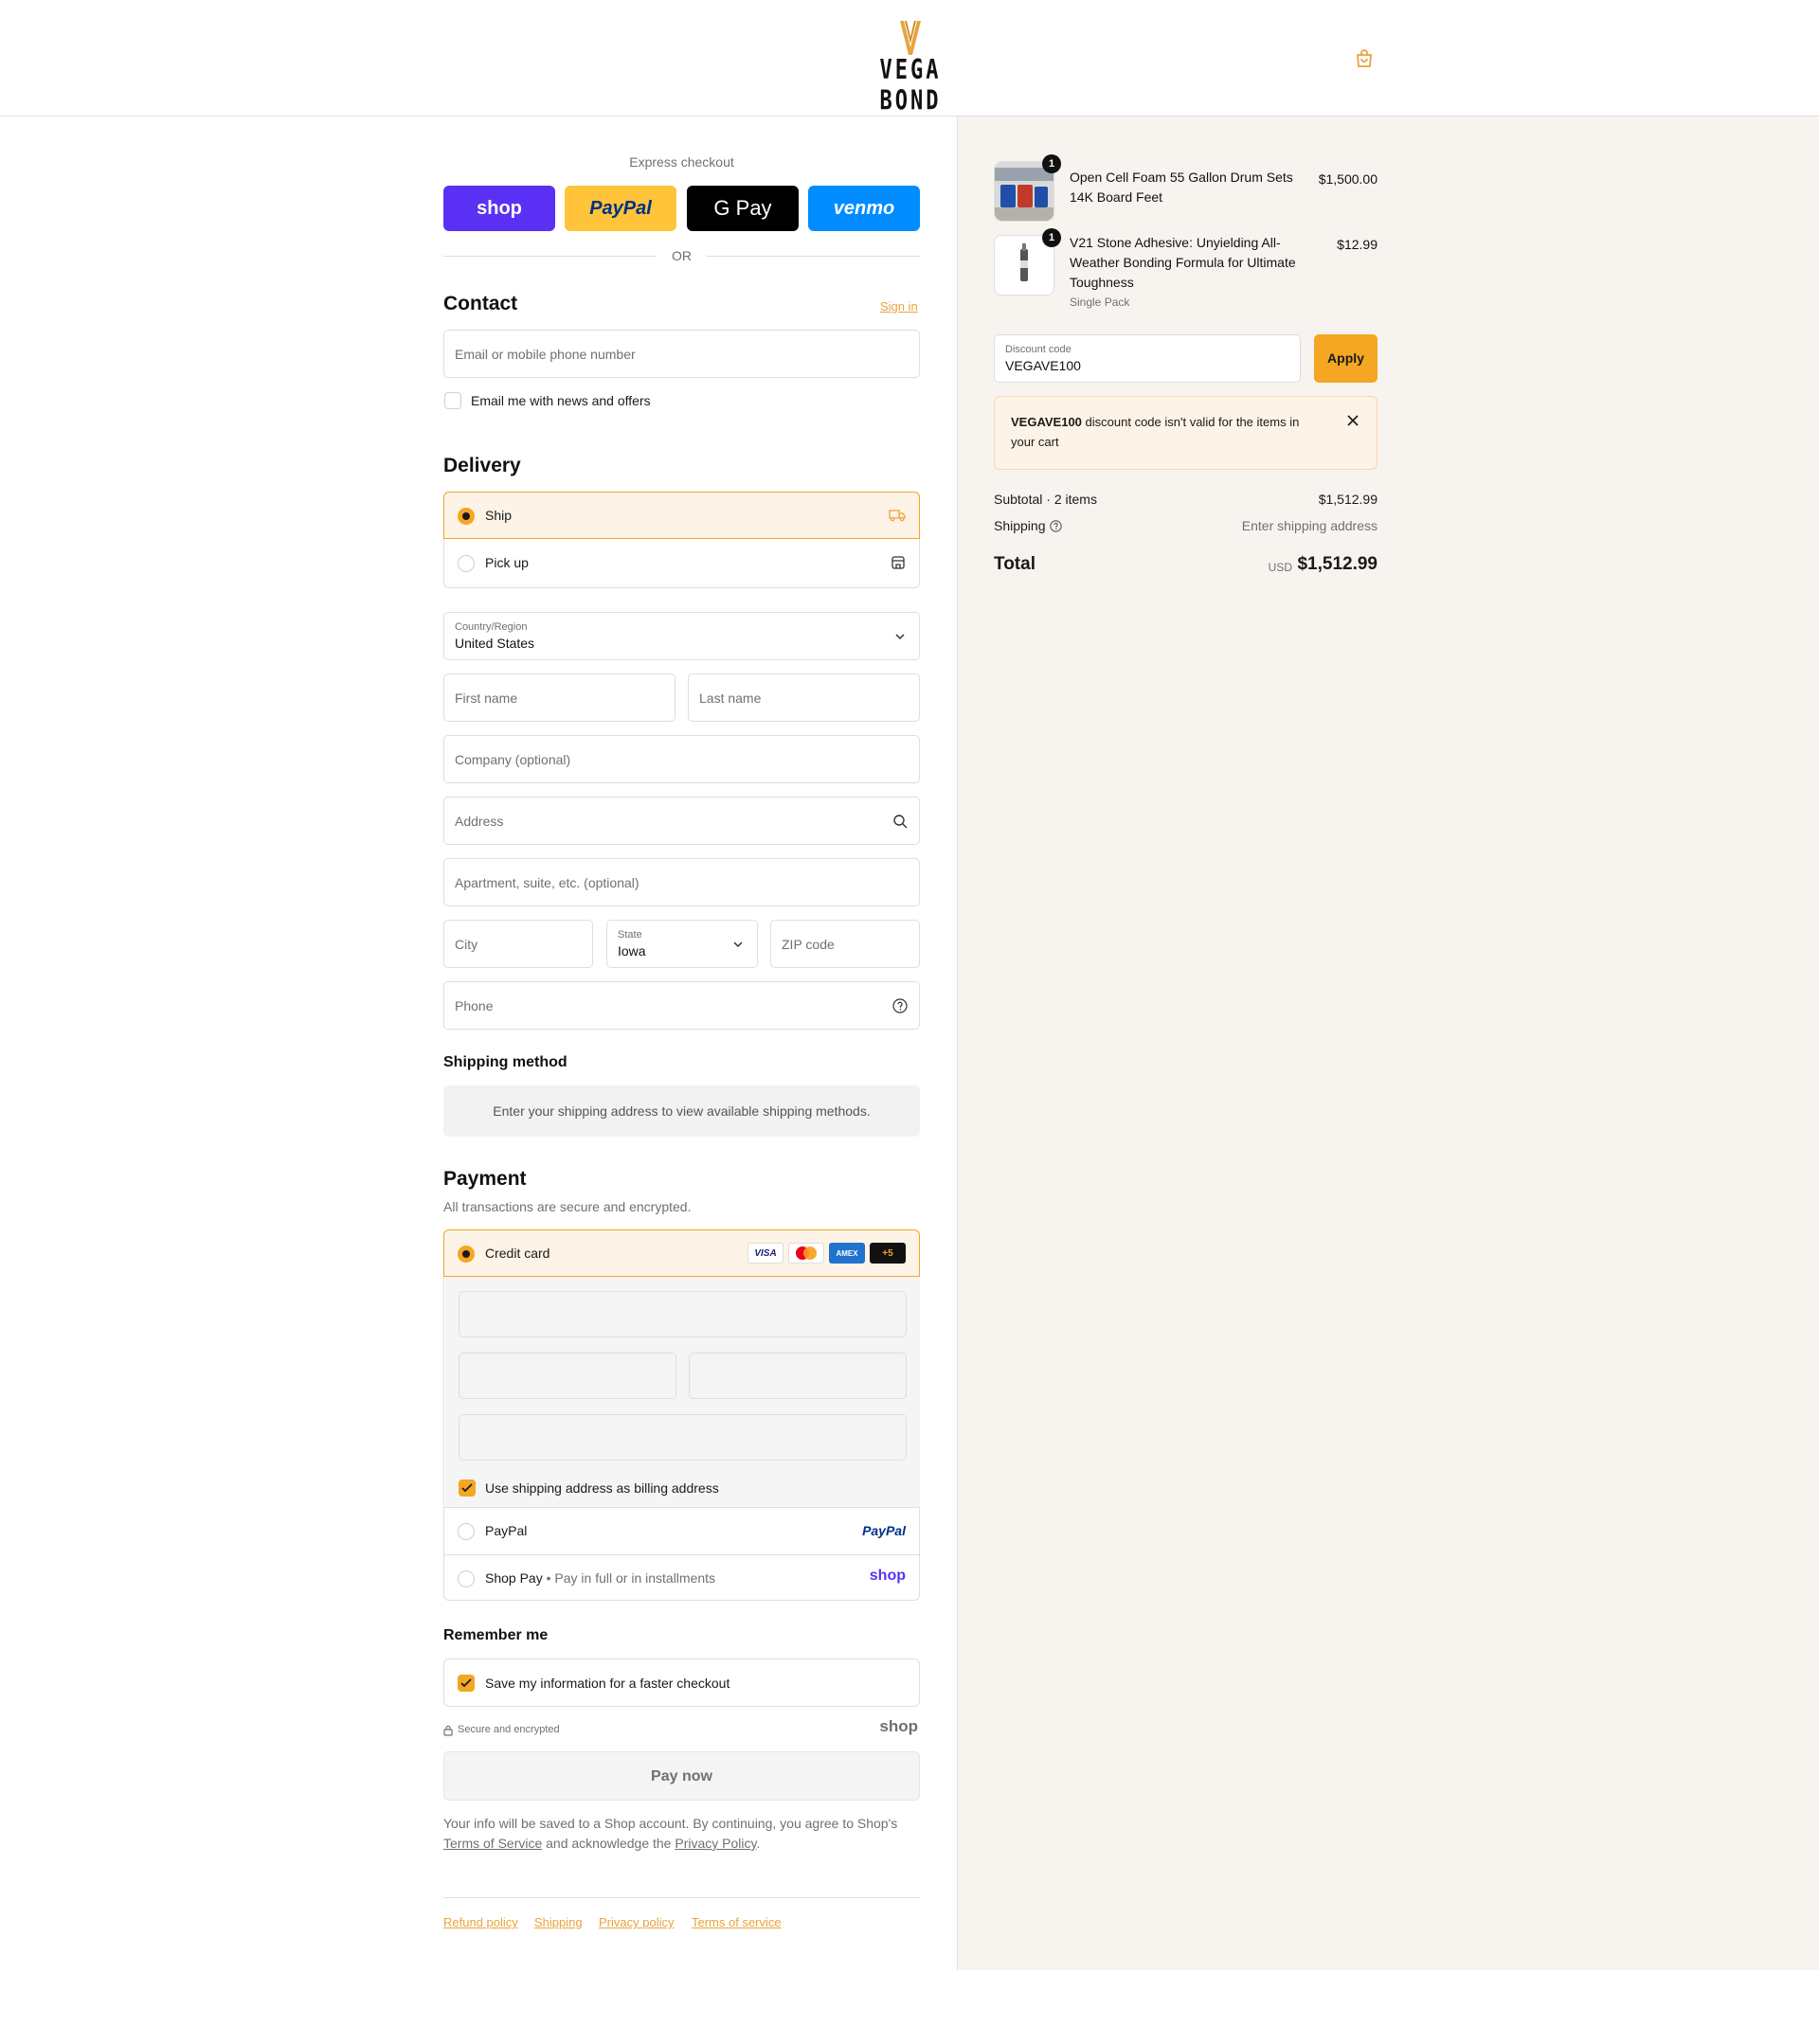  I want to click on refund-policy-link: Refund policy, so click(480, 1922).